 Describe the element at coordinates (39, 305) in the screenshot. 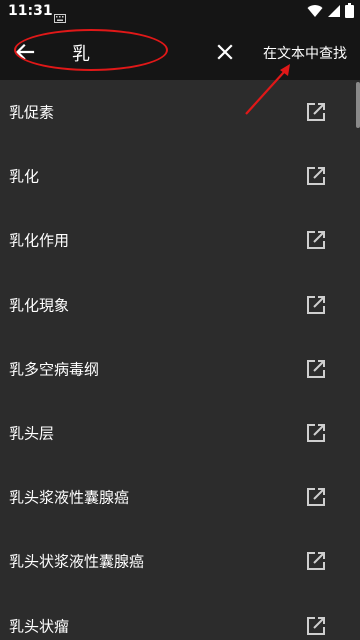

I see `list-item-label: 乳化現象` at that location.